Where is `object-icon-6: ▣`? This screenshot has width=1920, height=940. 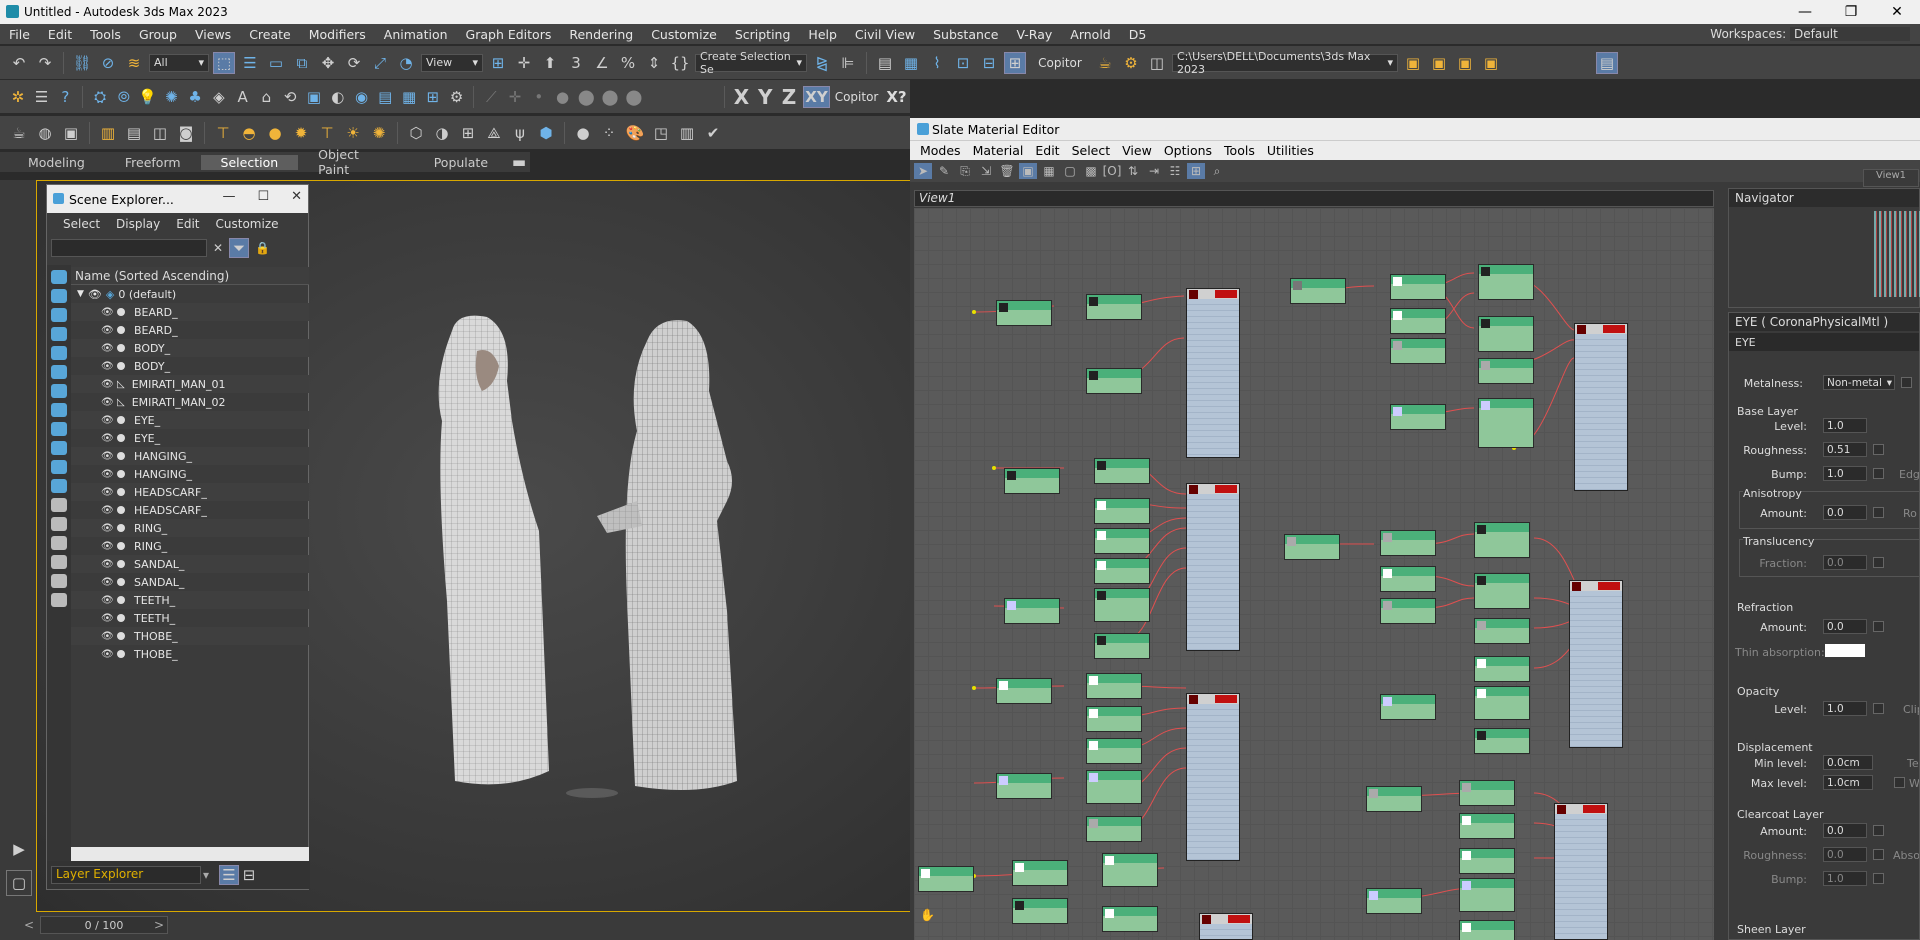
object-icon-6: ▣ is located at coordinates (314, 97).